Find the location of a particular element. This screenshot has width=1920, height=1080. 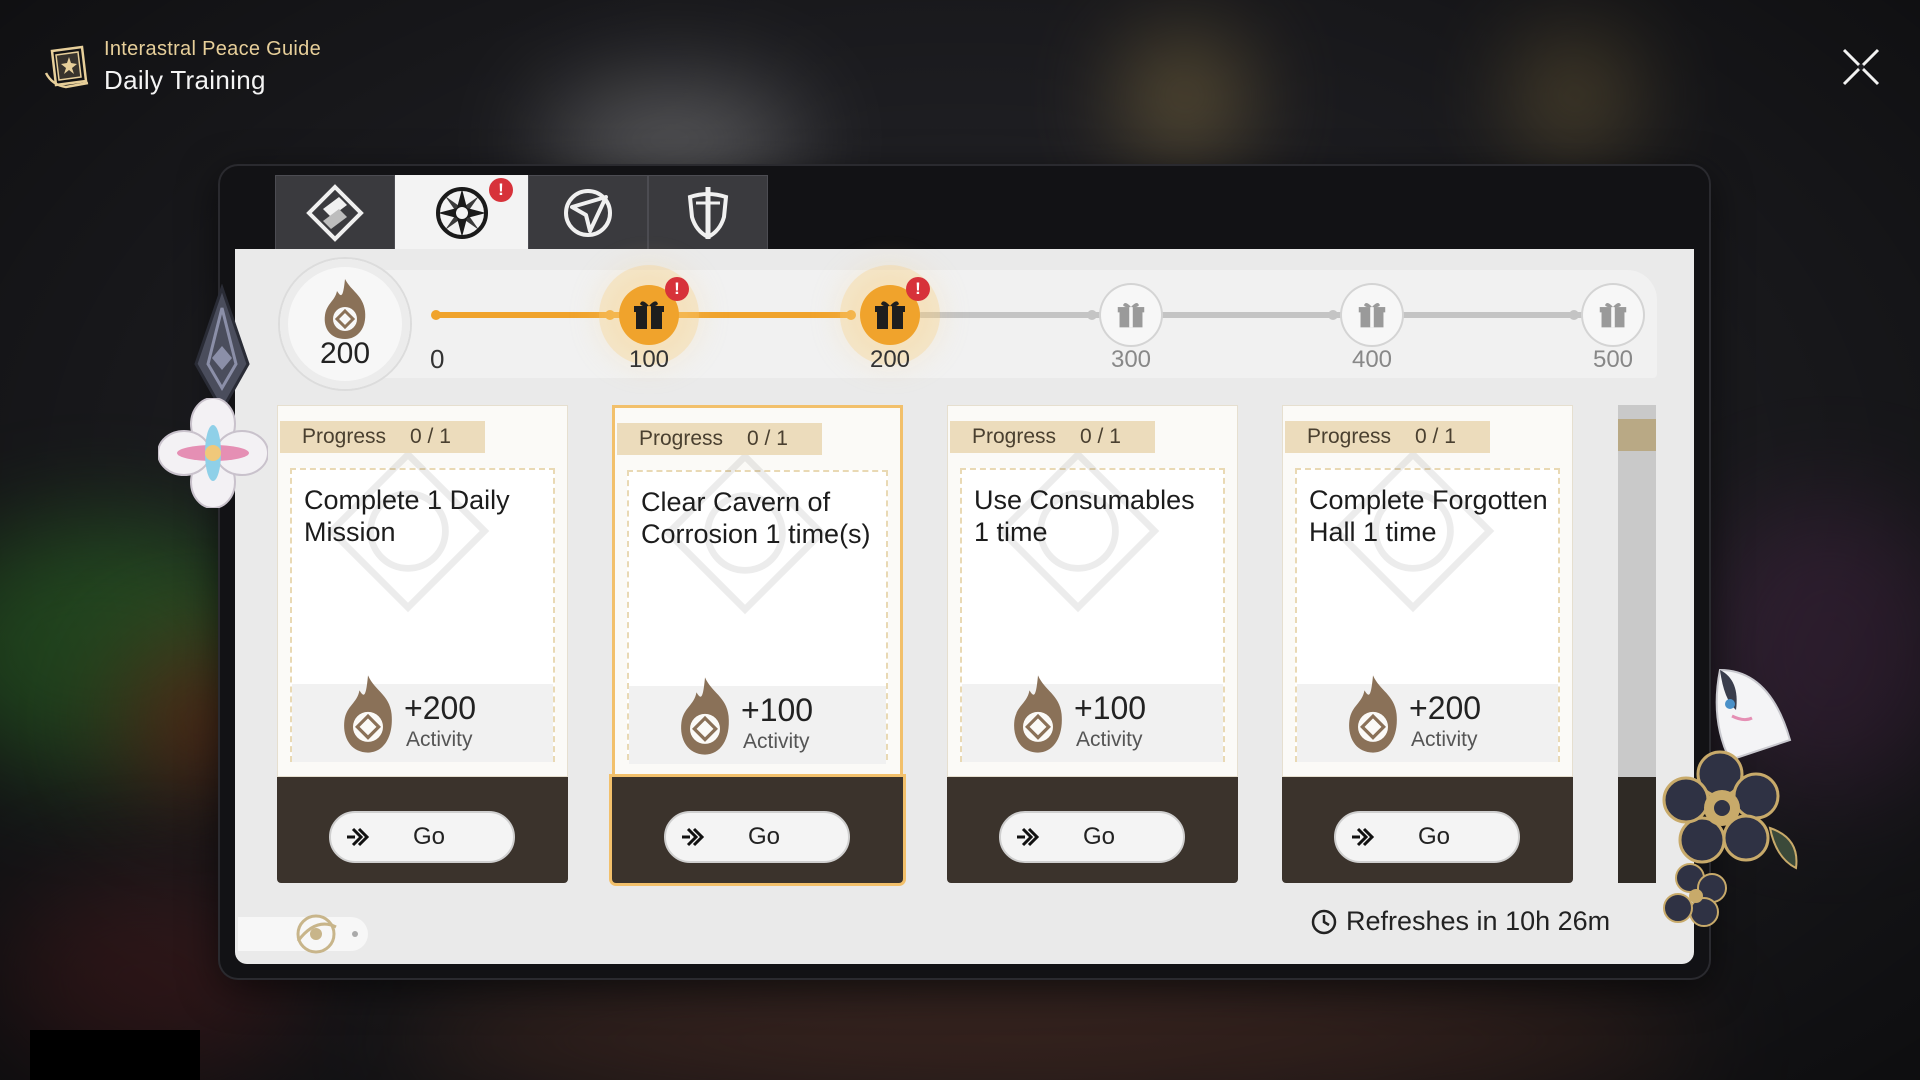

target-icon is located at coordinates (588, 213).